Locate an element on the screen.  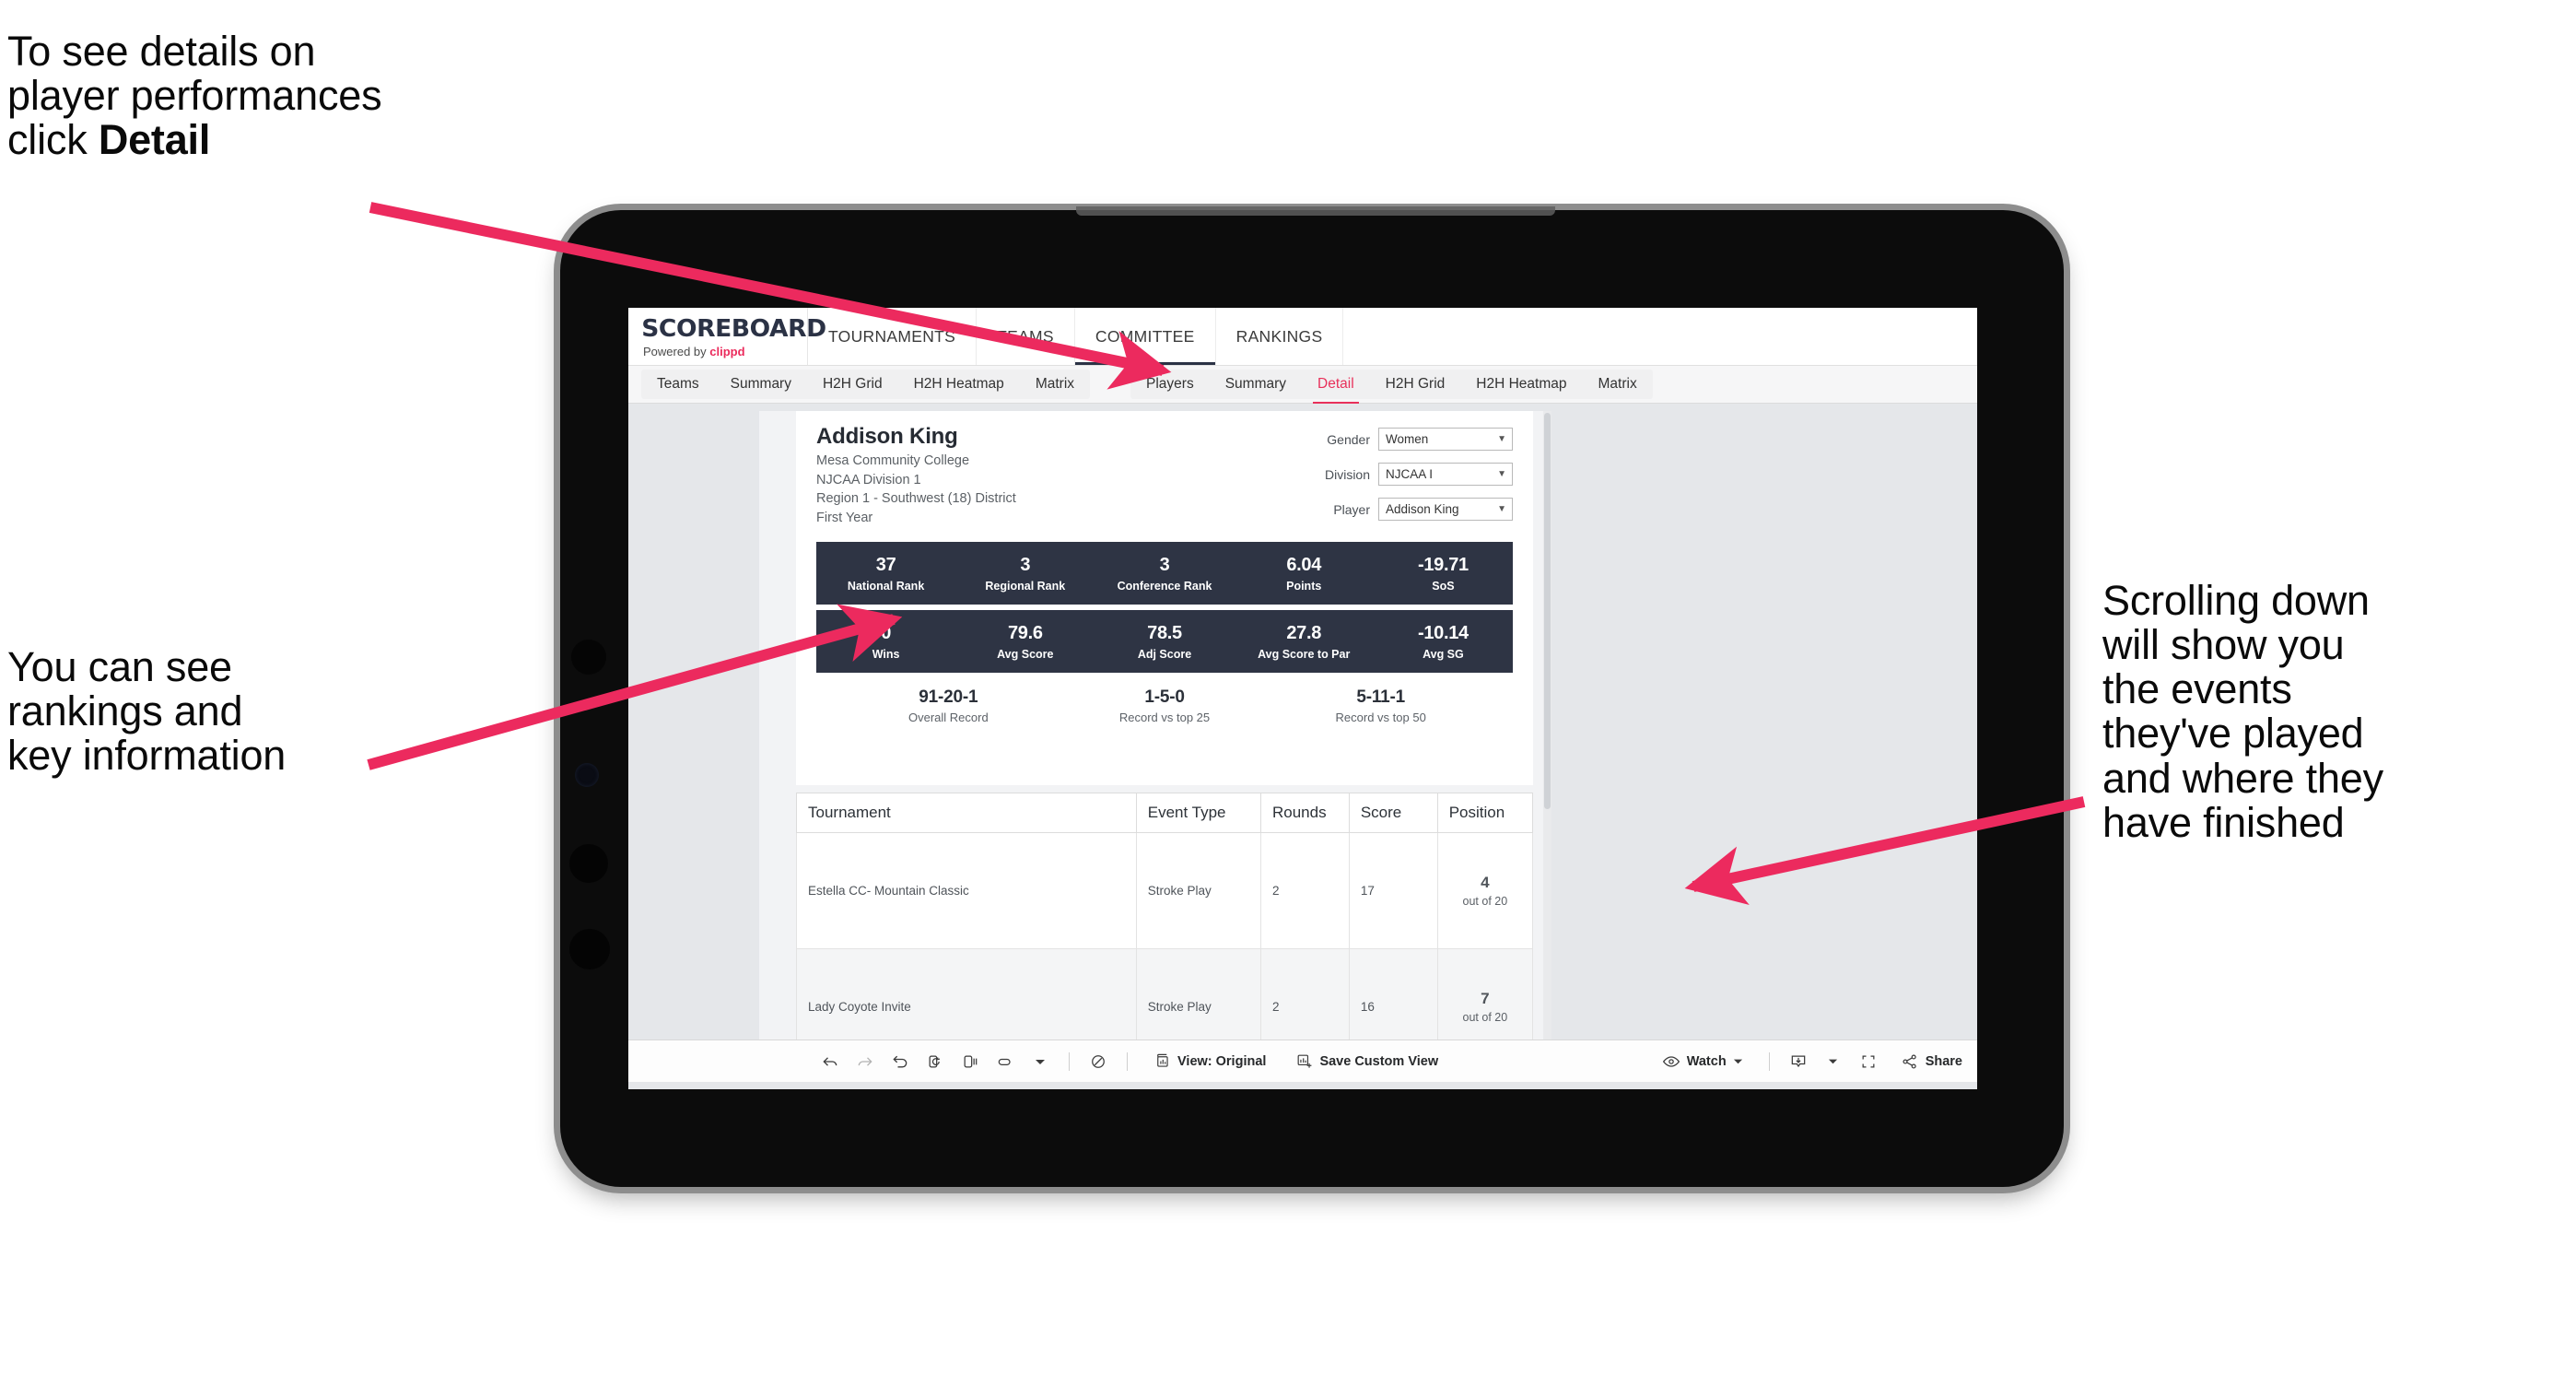
tab-teams: Teams is located at coordinates (678, 384).